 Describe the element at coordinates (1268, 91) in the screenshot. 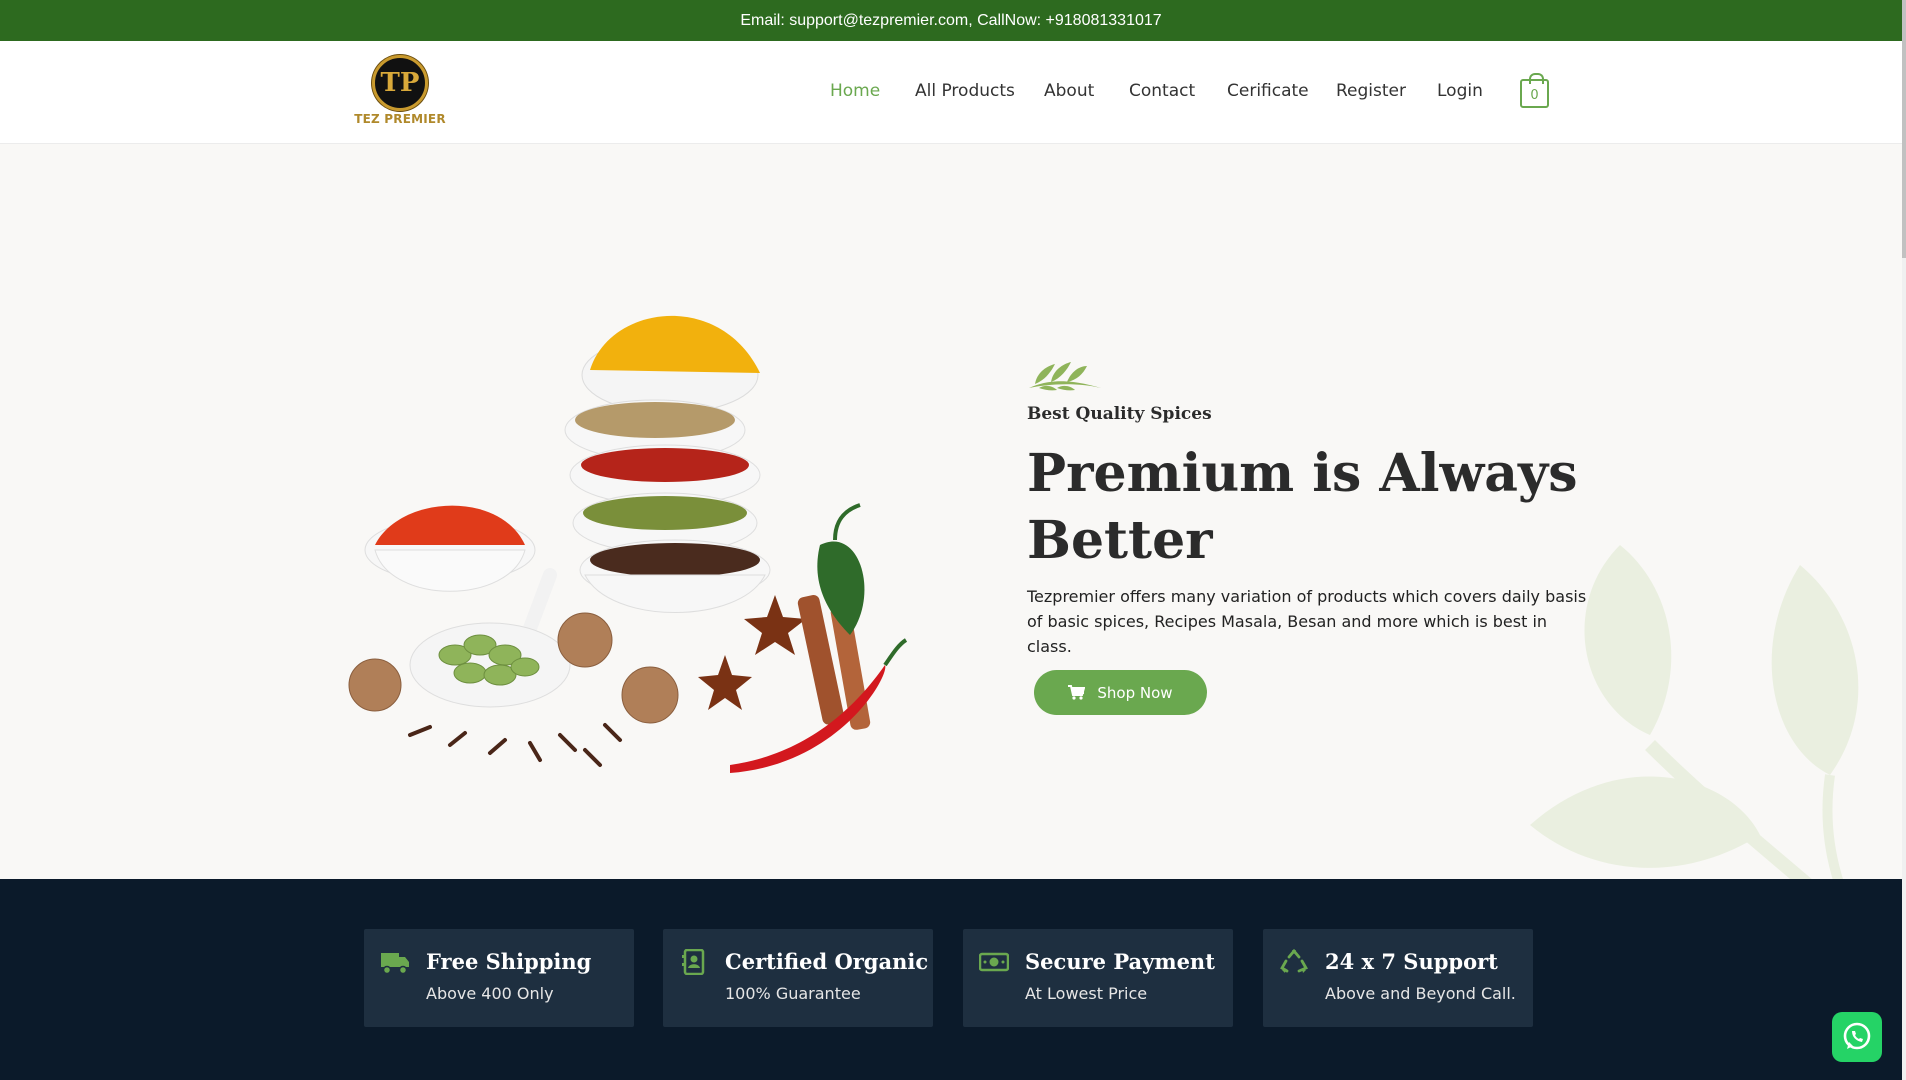

I see `nav-certificate: Cerificate` at that location.